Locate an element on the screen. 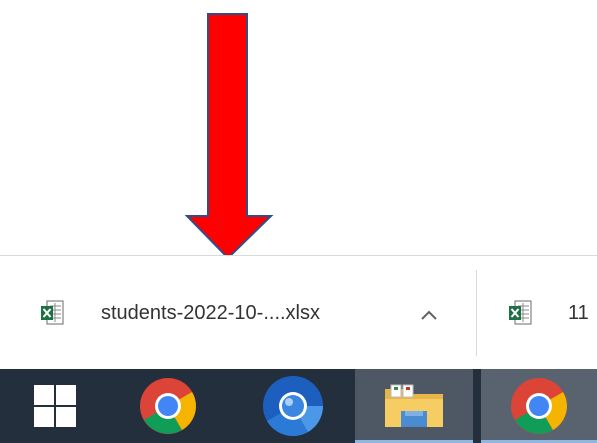 This screenshot has height=443, width=597. download-item: 11 is located at coordinates (538, 313).